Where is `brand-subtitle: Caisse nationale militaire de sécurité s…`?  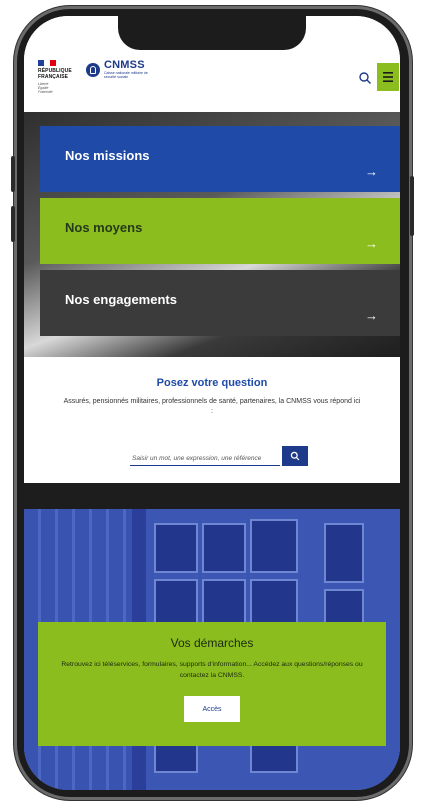
brand-subtitle: Caisse nationale militaire de sécurité s… is located at coordinates (126, 75).